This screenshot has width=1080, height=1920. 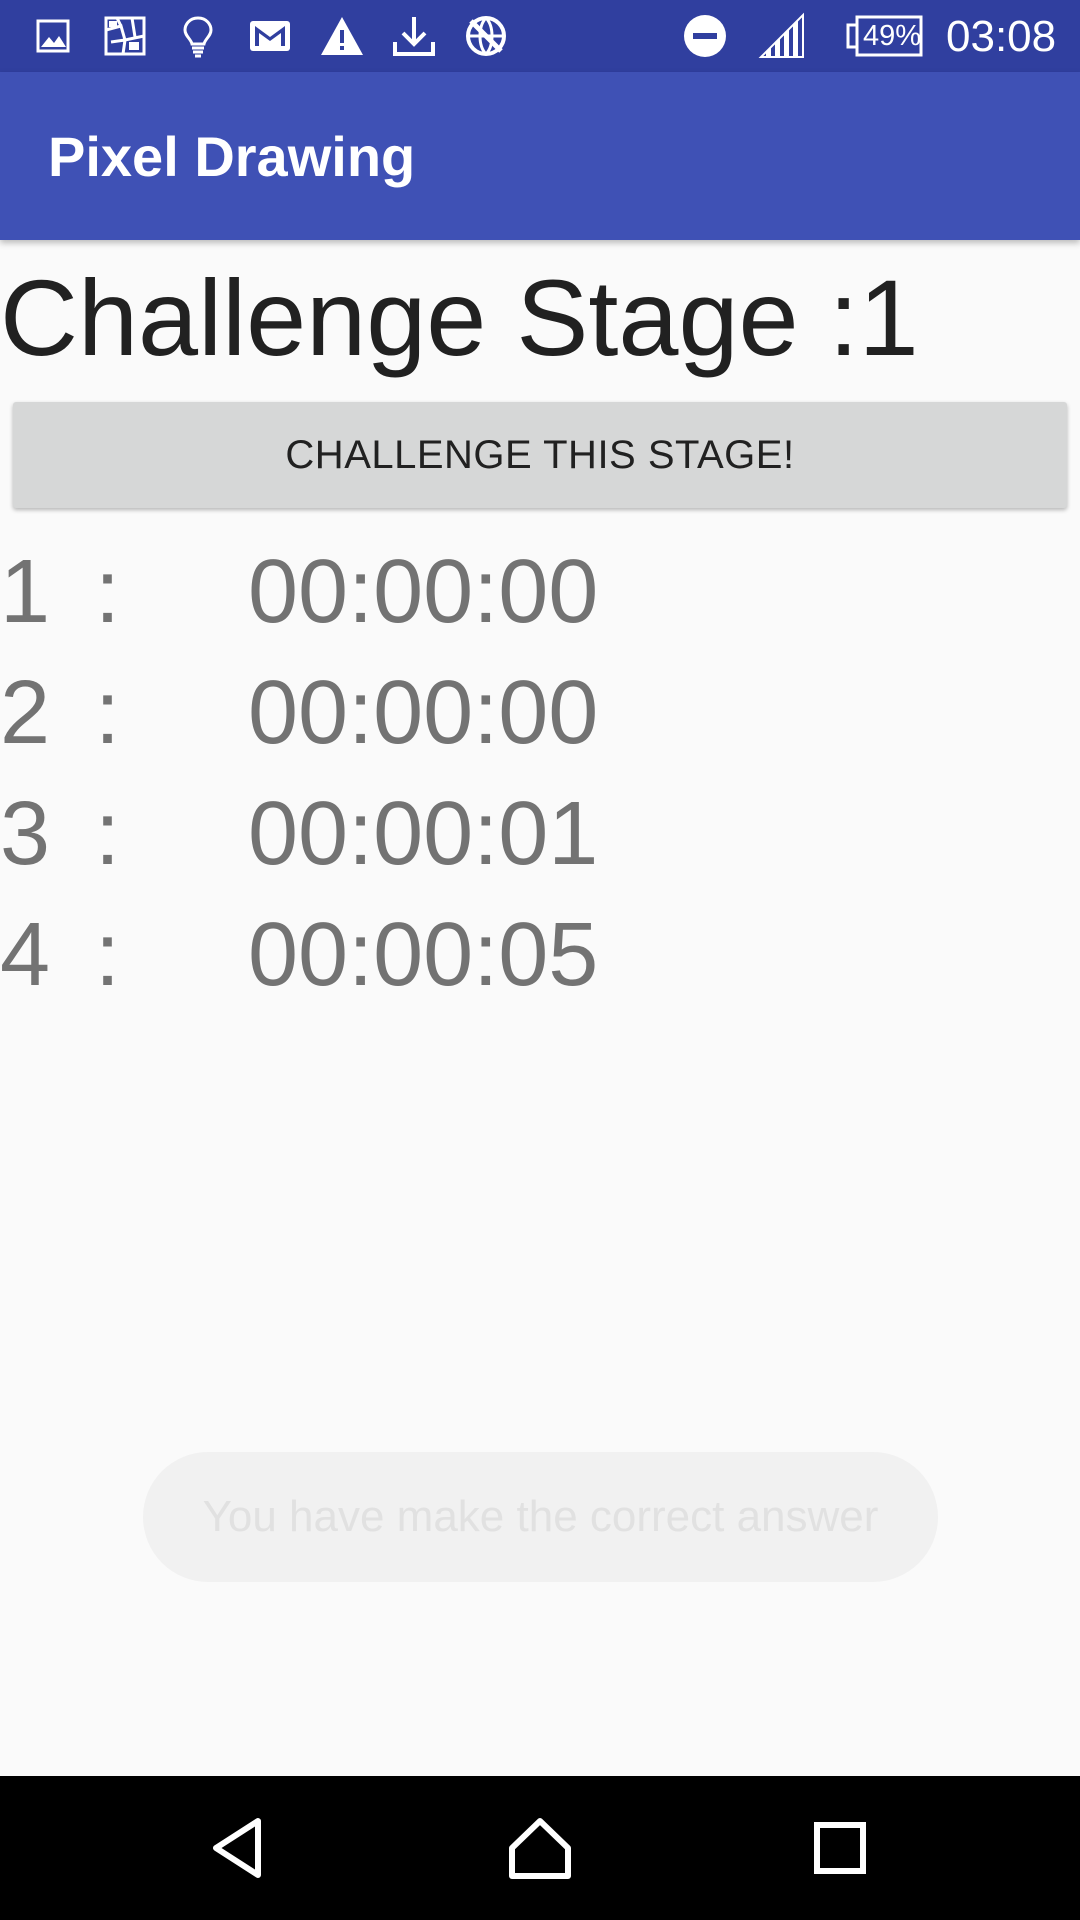 I want to click on warning-icon, so click(x=342, y=36).